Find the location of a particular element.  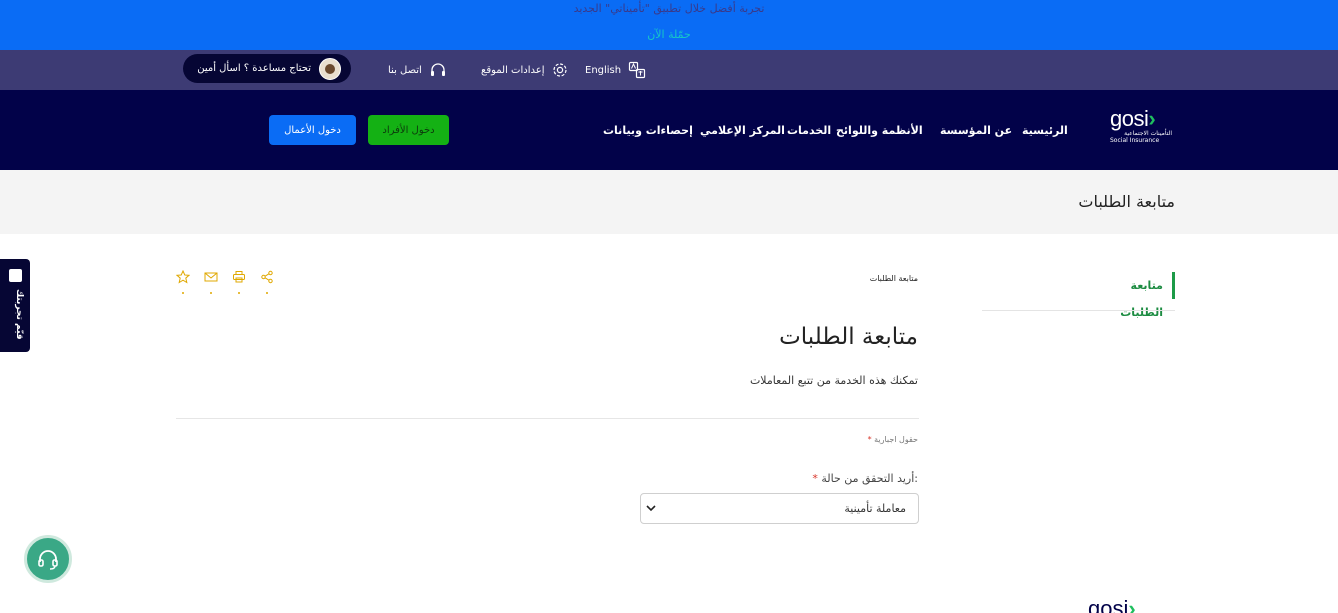

translate-icon is located at coordinates (637, 70).